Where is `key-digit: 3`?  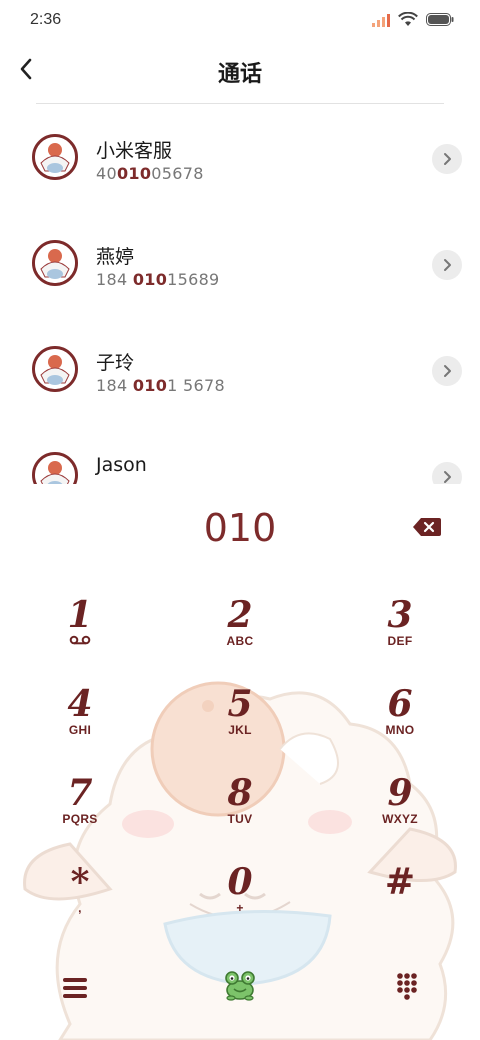
key-digit: 3 is located at coordinates (400, 615).